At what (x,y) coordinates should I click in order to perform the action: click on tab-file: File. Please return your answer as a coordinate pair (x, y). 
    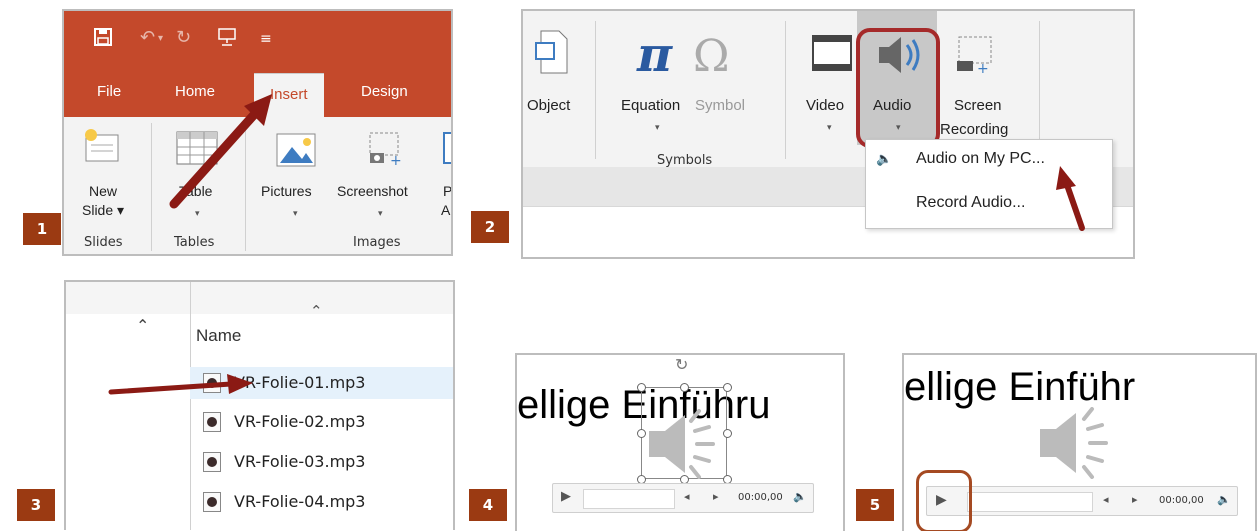
    Looking at the image, I should click on (109, 91).